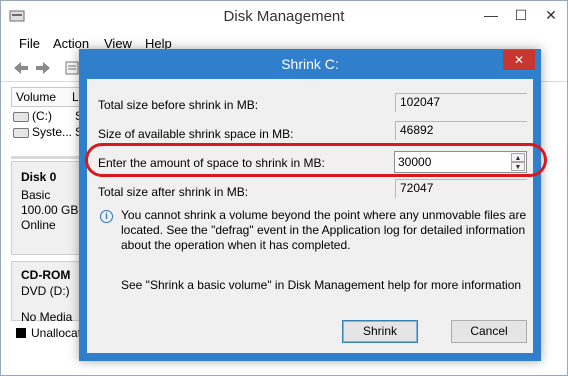 Image resolution: width=568 pixels, height=376 pixels. I want to click on dialog-title: Shrink C:, so click(310, 64).